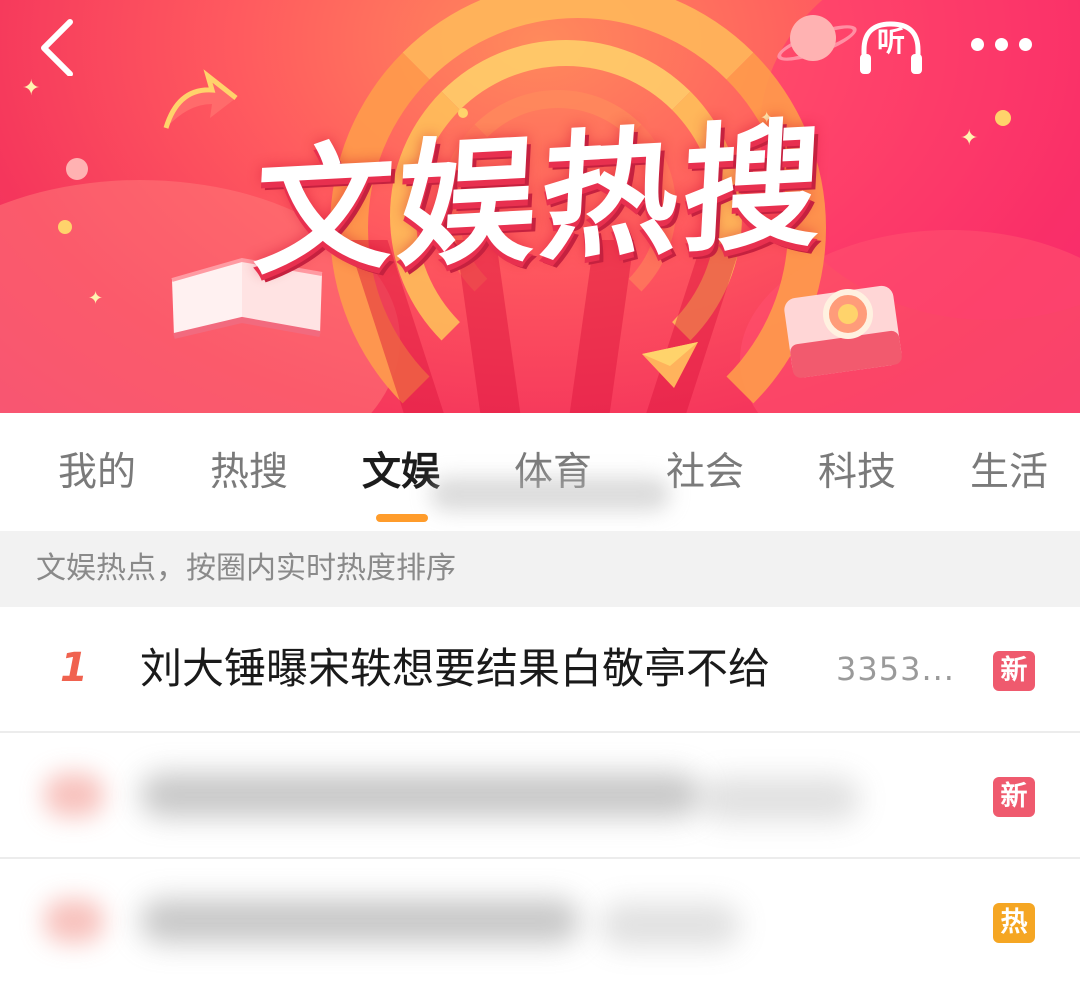 This screenshot has height=989, width=1080. I want to click on hot-list-item: 3 热, so click(540, 921).